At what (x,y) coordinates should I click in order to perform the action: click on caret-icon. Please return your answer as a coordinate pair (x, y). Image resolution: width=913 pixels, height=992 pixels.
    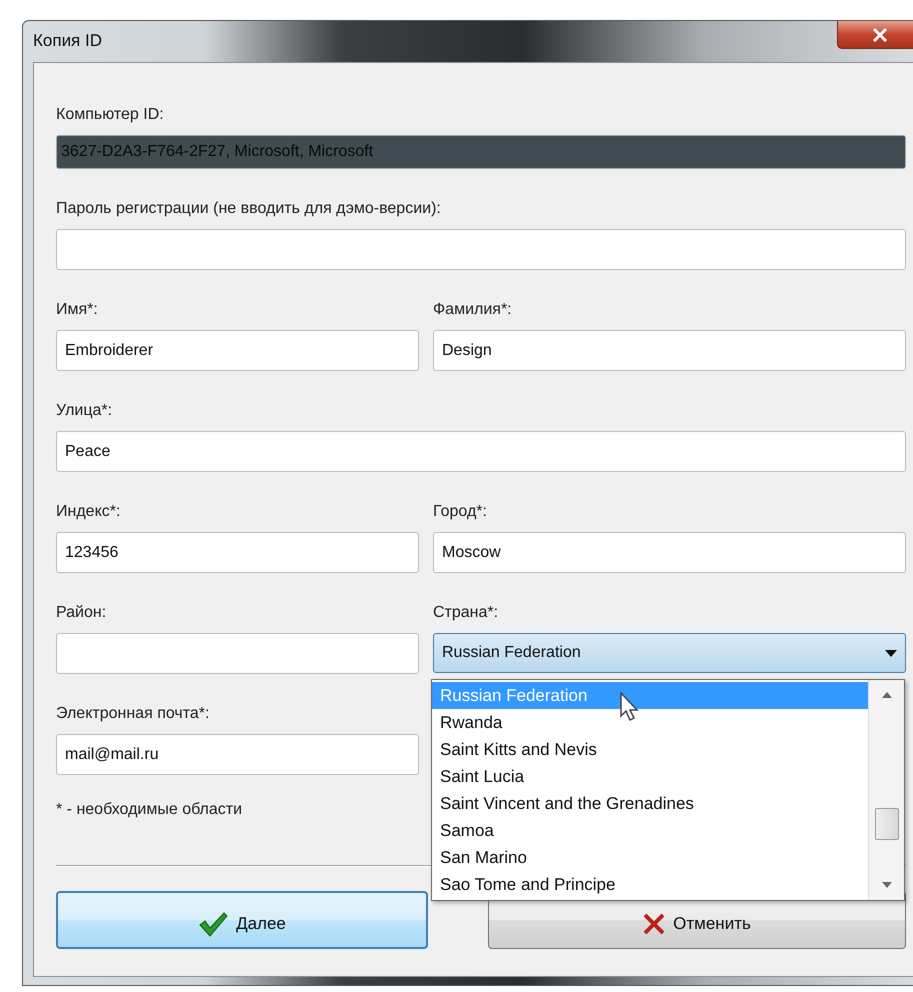
    Looking at the image, I should click on (891, 653).